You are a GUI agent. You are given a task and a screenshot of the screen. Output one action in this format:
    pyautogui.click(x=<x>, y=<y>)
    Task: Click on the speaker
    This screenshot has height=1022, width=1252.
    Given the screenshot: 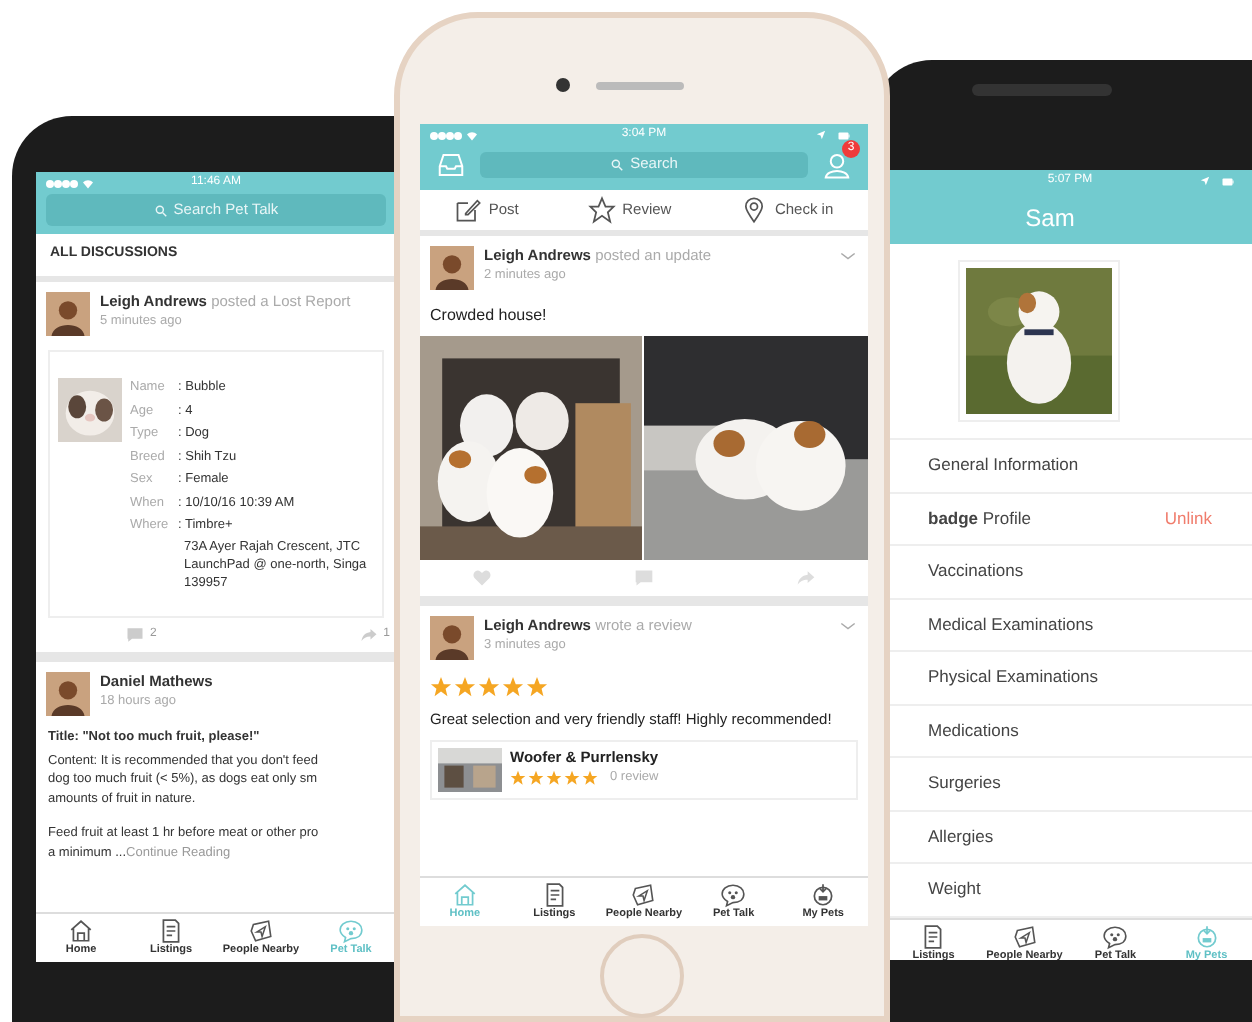 What is the action you would take?
    pyautogui.click(x=640, y=86)
    